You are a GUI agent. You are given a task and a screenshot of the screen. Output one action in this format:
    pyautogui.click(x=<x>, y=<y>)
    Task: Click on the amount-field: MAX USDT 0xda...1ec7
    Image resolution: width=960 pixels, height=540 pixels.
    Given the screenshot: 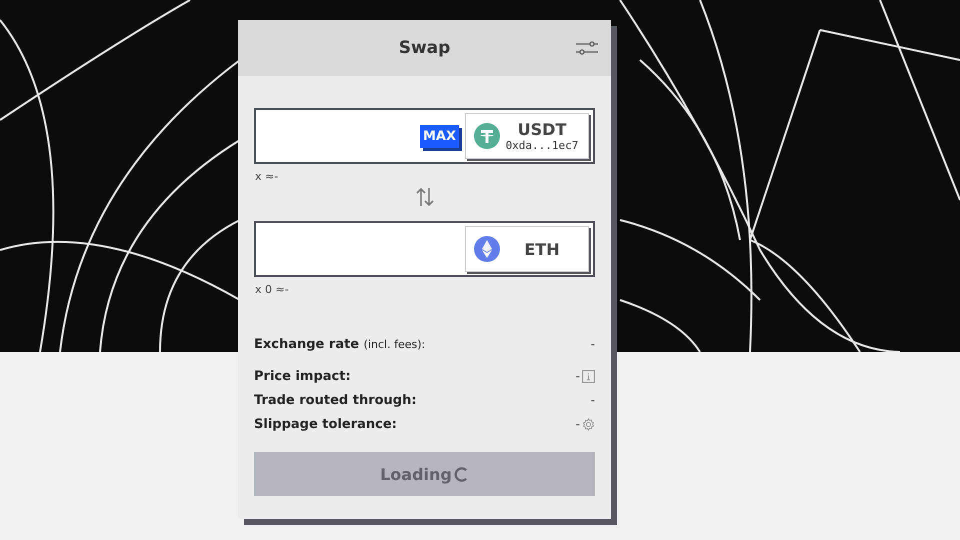 What is the action you would take?
    pyautogui.click(x=424, y=136)
    